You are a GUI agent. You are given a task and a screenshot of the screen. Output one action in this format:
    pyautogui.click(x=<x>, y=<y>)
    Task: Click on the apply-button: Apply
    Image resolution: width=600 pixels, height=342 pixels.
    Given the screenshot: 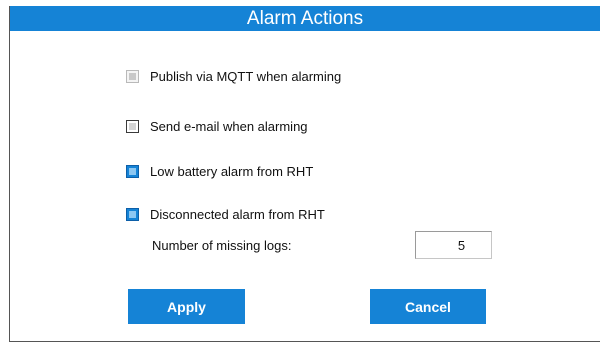 What is the action you would take?
    pyautogui.click(x=186, y=306)
    